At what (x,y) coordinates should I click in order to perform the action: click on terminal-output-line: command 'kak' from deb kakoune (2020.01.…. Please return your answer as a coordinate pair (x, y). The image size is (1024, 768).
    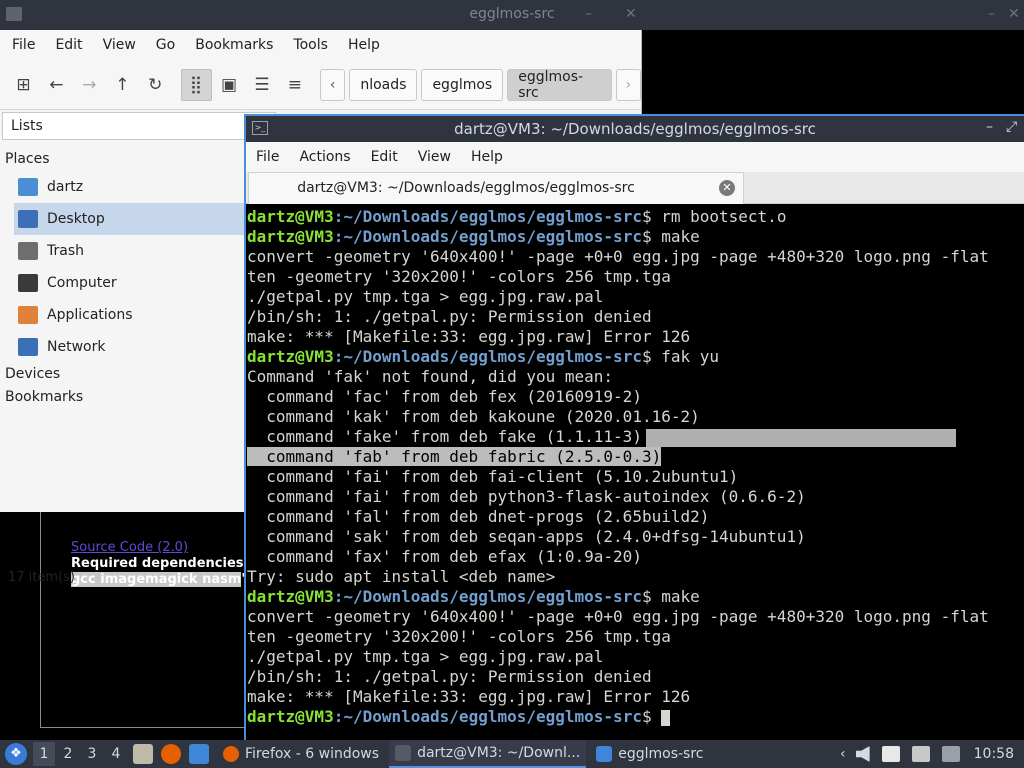
    Looking at the image, I should click on (635, 417).